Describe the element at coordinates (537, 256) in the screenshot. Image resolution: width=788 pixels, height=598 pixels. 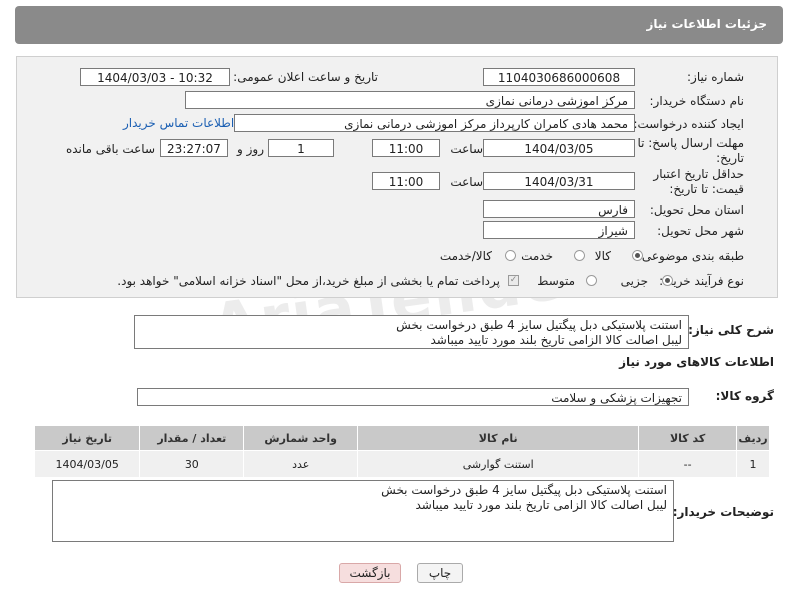
I see `category-service-label: خدمت` at that location.